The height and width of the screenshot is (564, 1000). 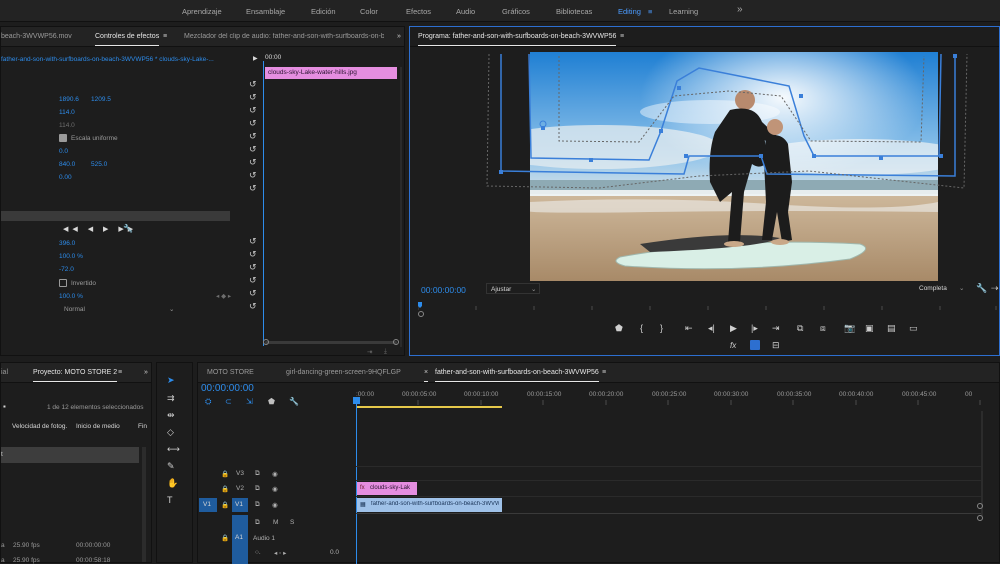 I want to click on col-media-end: Fin, so click(x=142, y=426).